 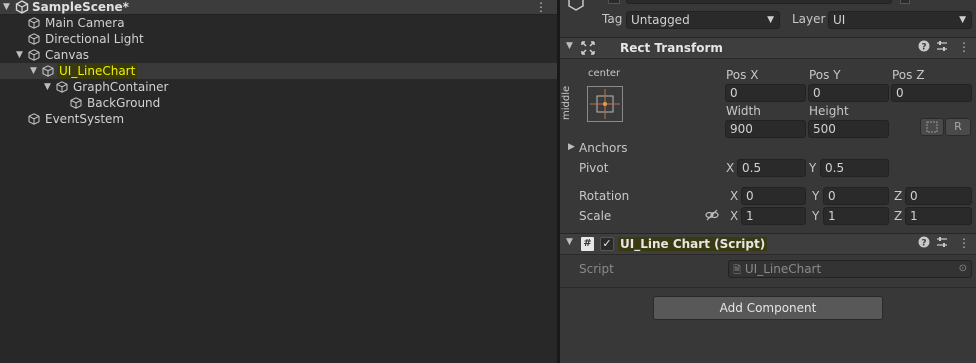 What do you see at coordinates (6, 7) in the screenshot?
I see `scene-expand-arrow-icon: ▼` at bounding box center [6, 7].